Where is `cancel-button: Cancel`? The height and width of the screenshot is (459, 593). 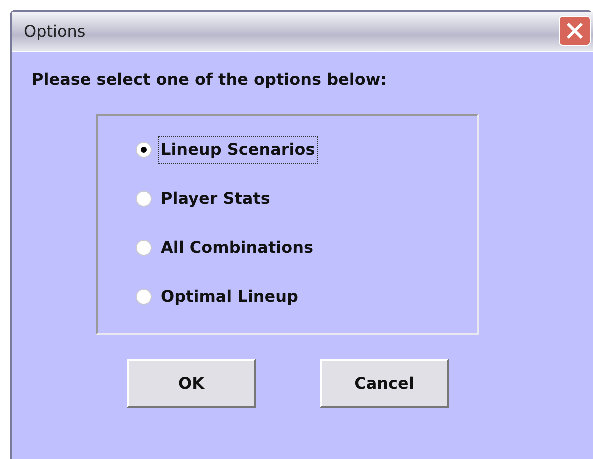 cancel-button: Cancel is located at coordinates (384, 383).